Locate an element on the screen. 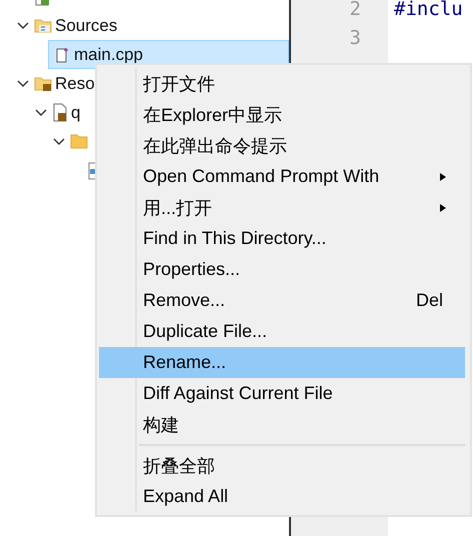  tree-row: Sources is located at coordinates (60, 25).